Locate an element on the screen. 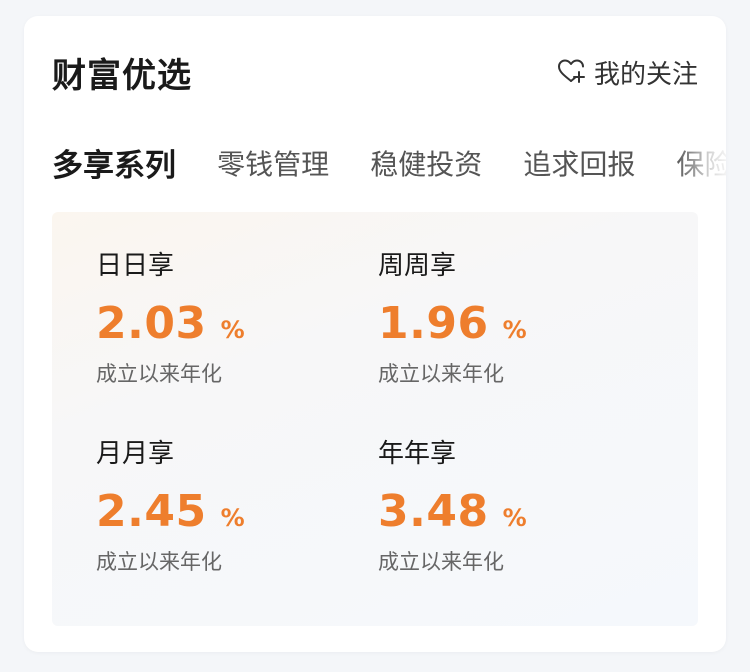 Image resolution: width=750 pixels, height=672 pixels. tab-pursue-returns: 追求回报 is located at coordinates (579, 163).